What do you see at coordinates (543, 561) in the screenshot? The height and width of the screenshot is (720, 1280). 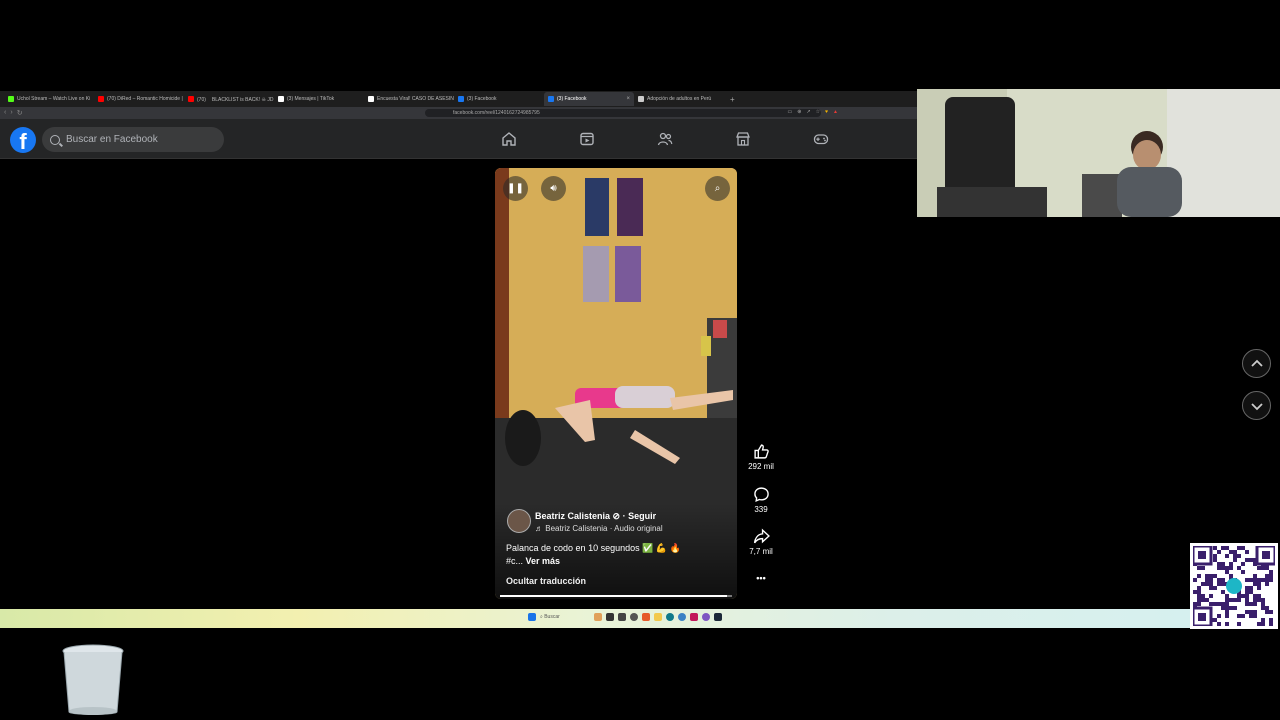 I see `see-more-link: Ver más` at bounding box center [543, 561].